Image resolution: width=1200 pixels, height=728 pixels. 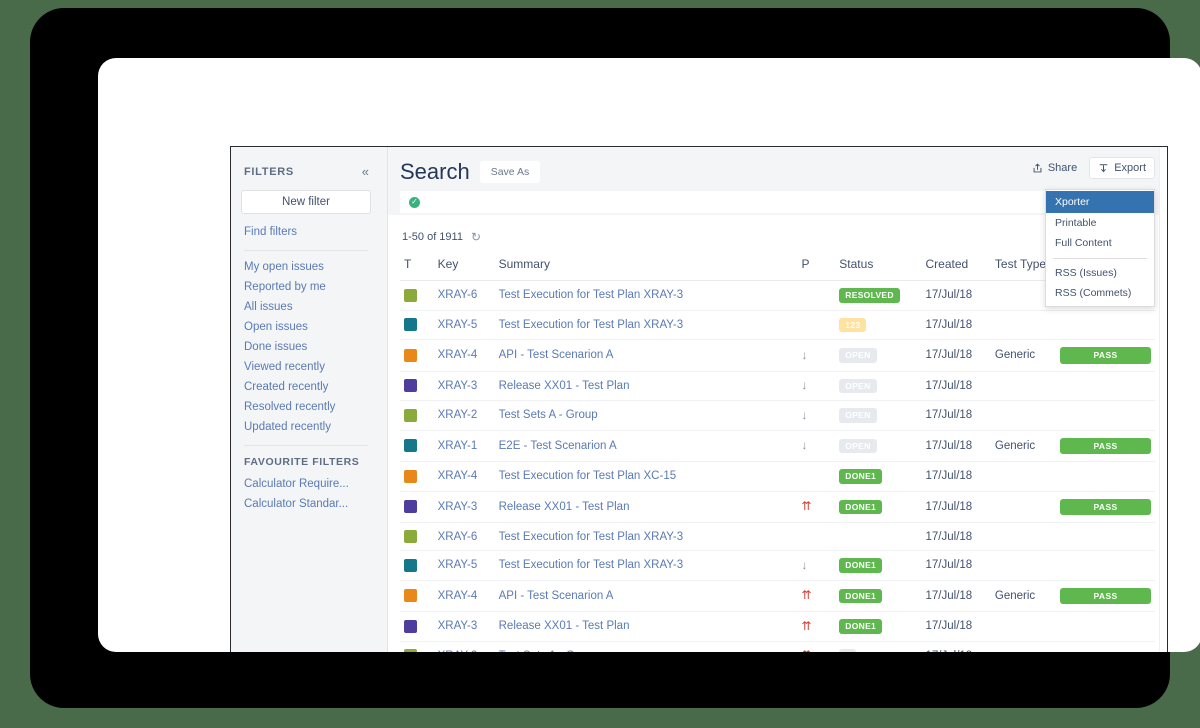 I want to click on sidebar-item-viewed-recently: Viewed recently, so click(x=306, y=367).